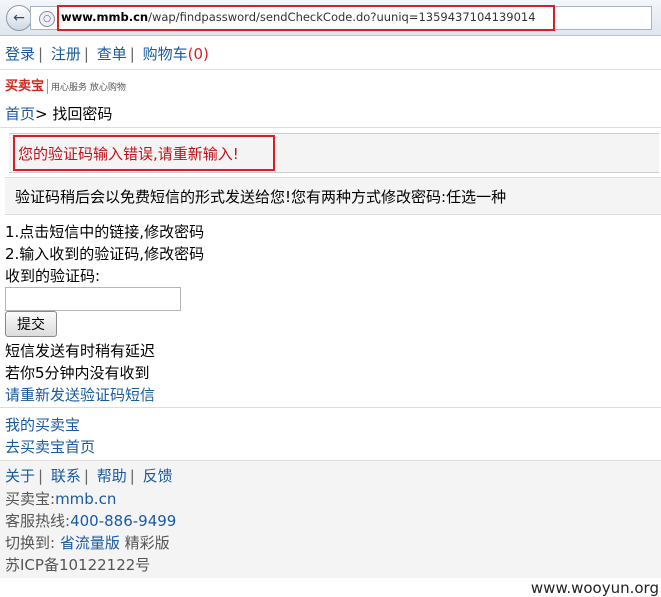  I want to click on footer-feedback-link: 反馈, so click(158, 476).